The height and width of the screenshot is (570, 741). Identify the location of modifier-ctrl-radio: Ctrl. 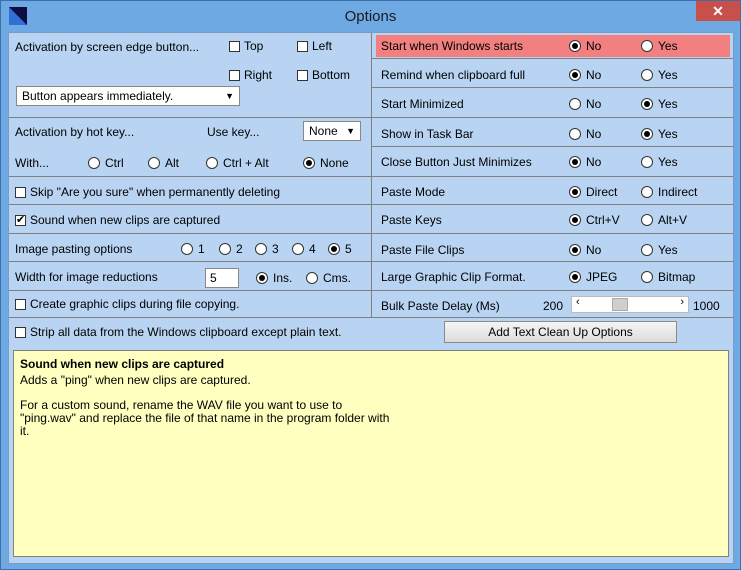
(106, 163).